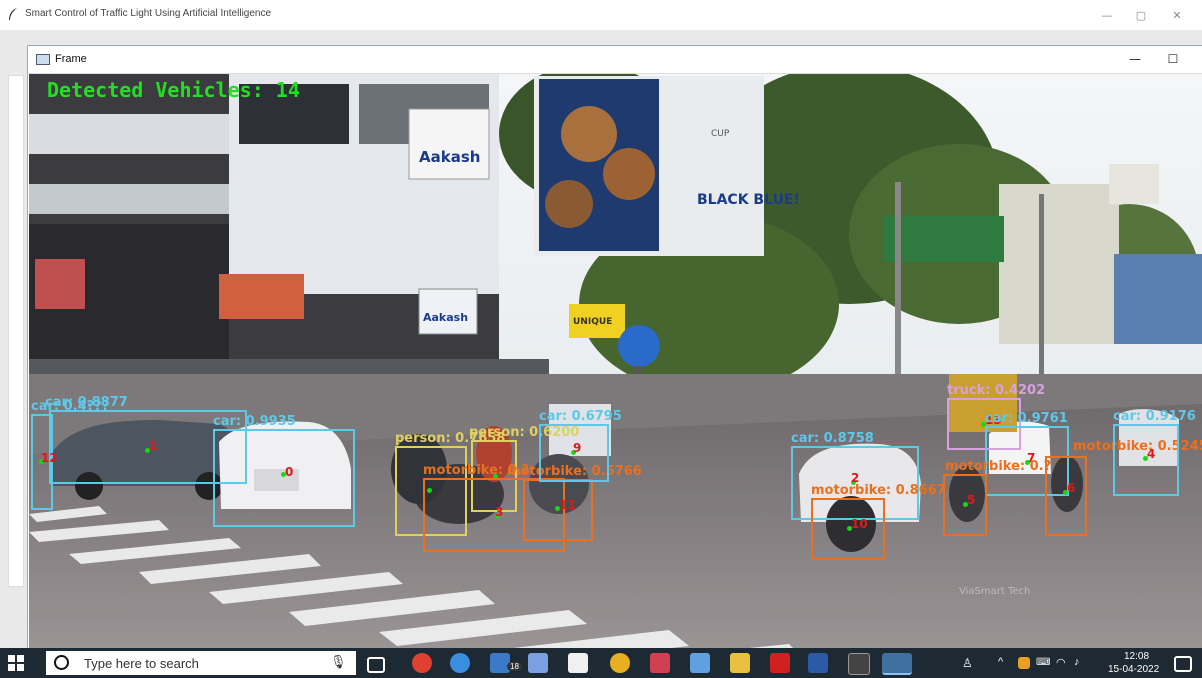  What do you see at coordinates (338, 662) in the screenshot?
I see `microphone-icon: 🎙` at bounding box center [338, 662].